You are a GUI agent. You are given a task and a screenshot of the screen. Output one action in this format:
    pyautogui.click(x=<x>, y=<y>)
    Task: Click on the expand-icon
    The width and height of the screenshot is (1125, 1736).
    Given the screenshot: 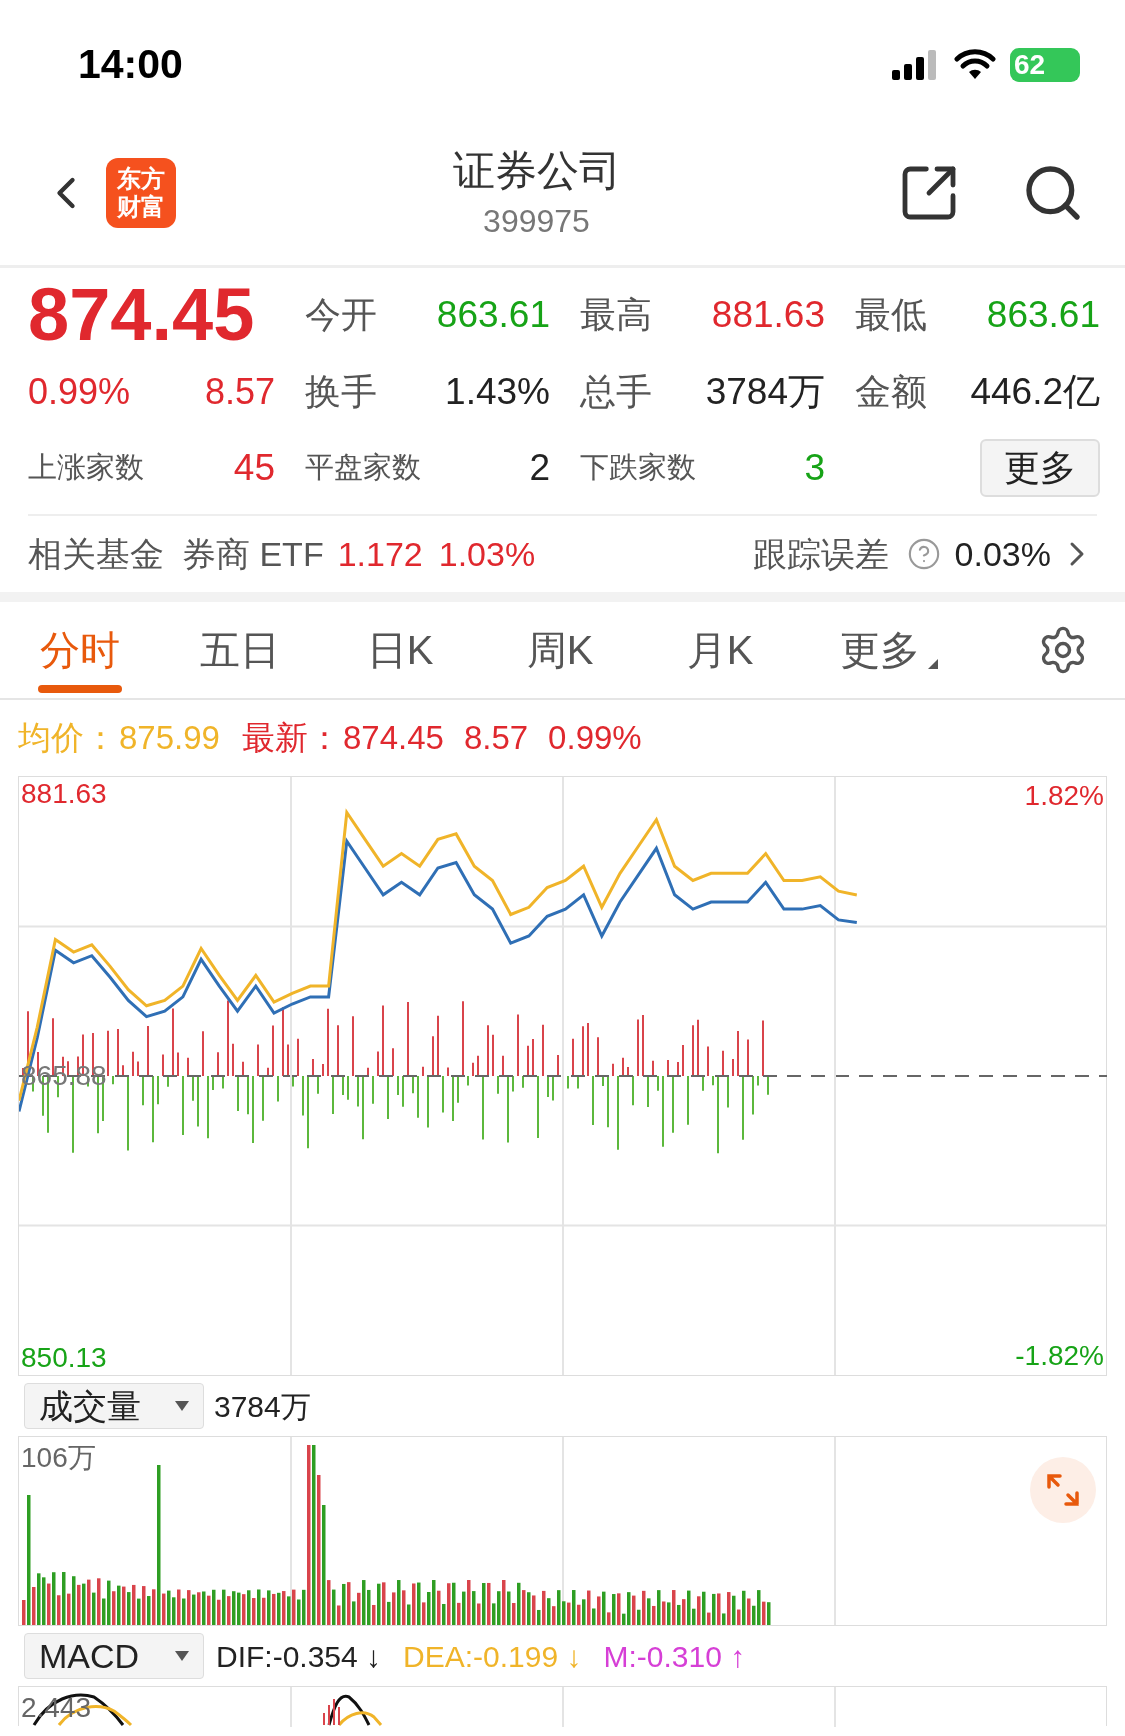 What is the action you would take?
    pyautogui.click(x=1063, y=1490)
    